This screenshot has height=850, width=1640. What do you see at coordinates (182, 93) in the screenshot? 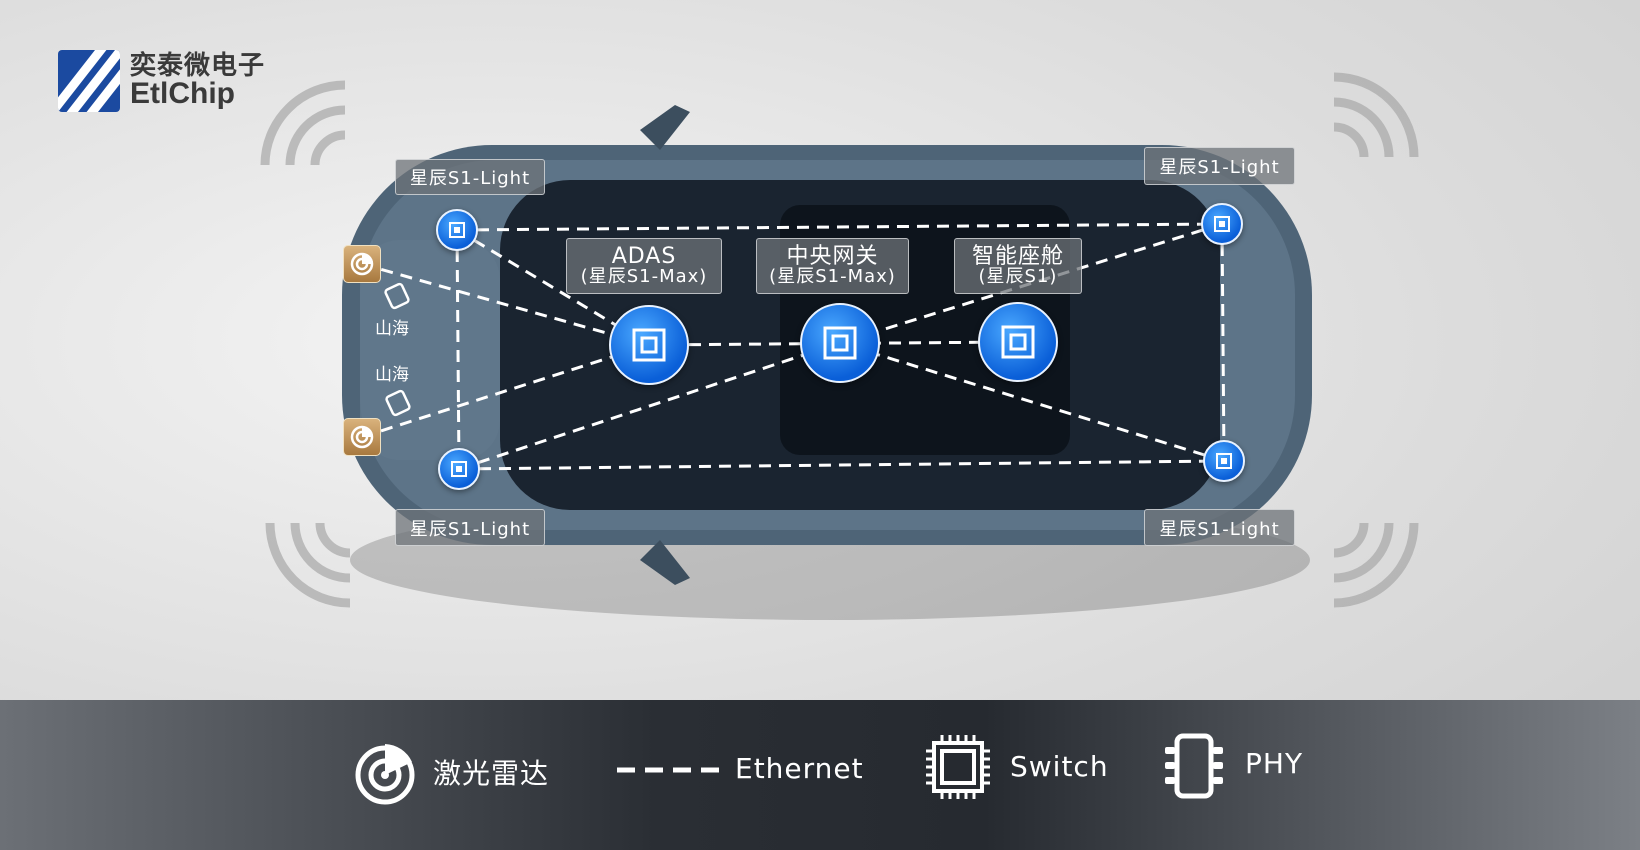
I see `logo-en: EtlChip` at bounding box center [182, 93].